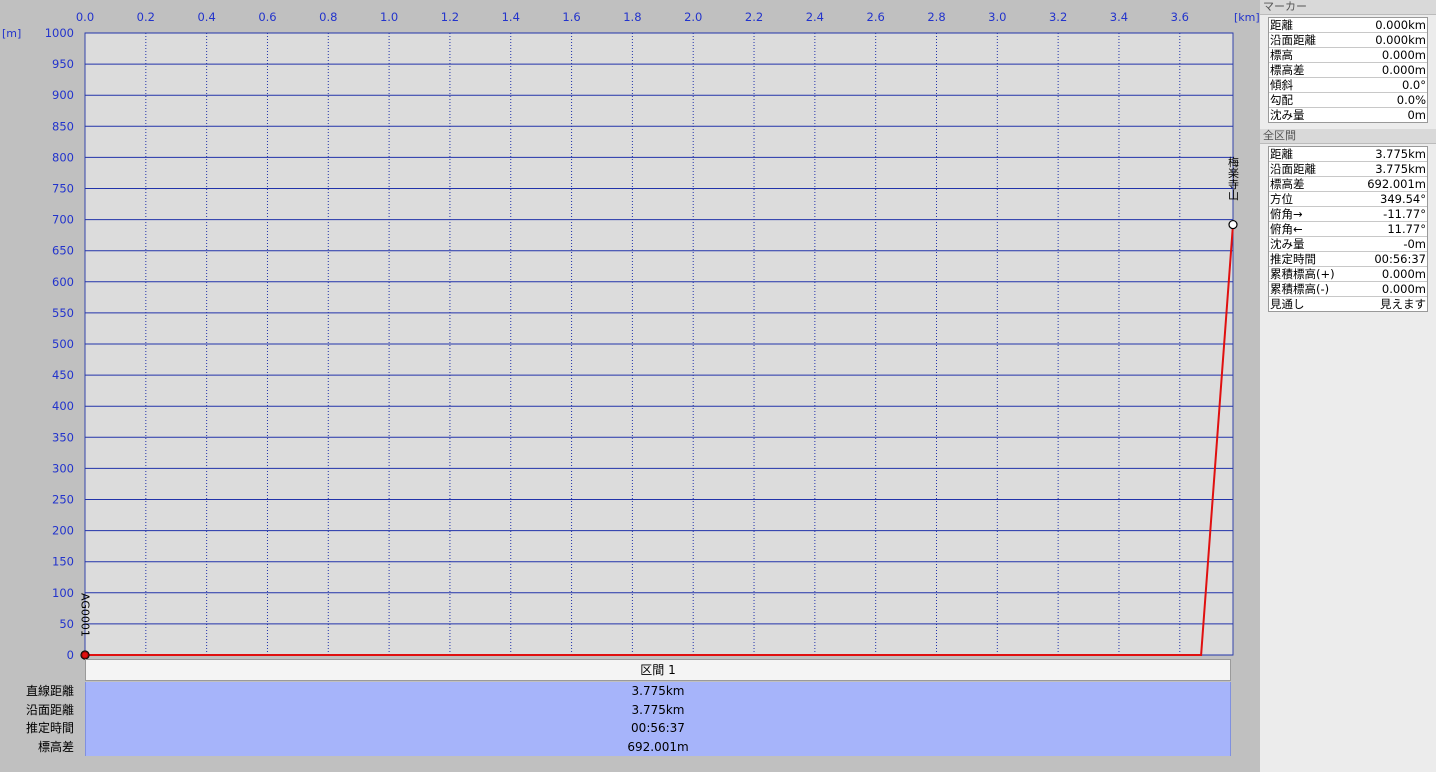  What do you see at coordinates (1180, 17) in the screenshot?
I see `x-tick-label: 3.6` at bounding box center [1180, 17].